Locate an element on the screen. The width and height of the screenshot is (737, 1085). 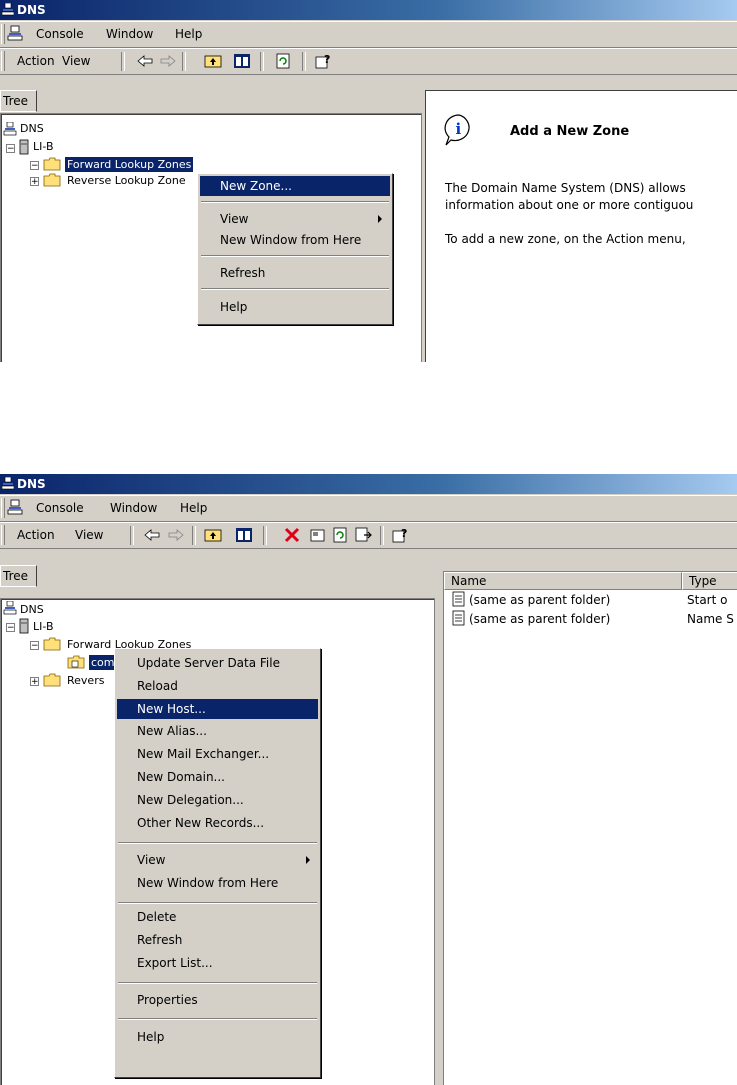
svg-text: i is located at coordinates (459, 129).